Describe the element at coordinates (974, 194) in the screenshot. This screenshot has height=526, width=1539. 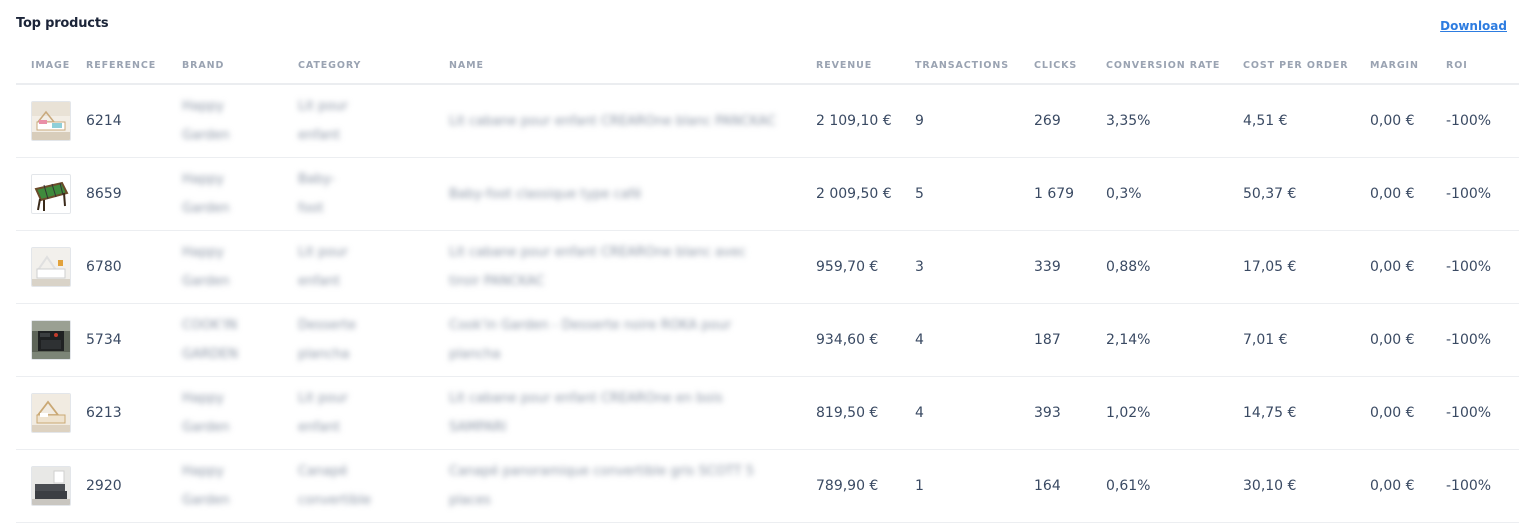
I see `transactions-cell: 5` at that location.